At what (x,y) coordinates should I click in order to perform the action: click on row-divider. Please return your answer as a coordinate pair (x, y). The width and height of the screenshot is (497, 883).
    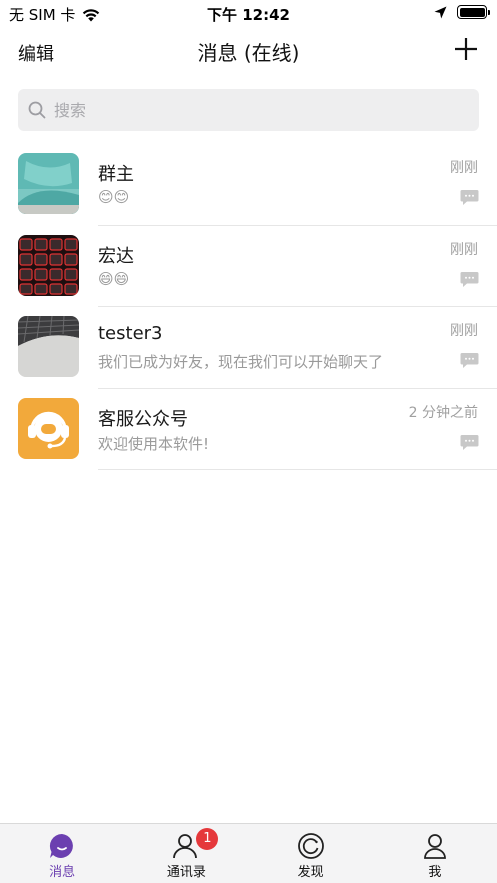
    Looking at the image, I should click on (297, 469).